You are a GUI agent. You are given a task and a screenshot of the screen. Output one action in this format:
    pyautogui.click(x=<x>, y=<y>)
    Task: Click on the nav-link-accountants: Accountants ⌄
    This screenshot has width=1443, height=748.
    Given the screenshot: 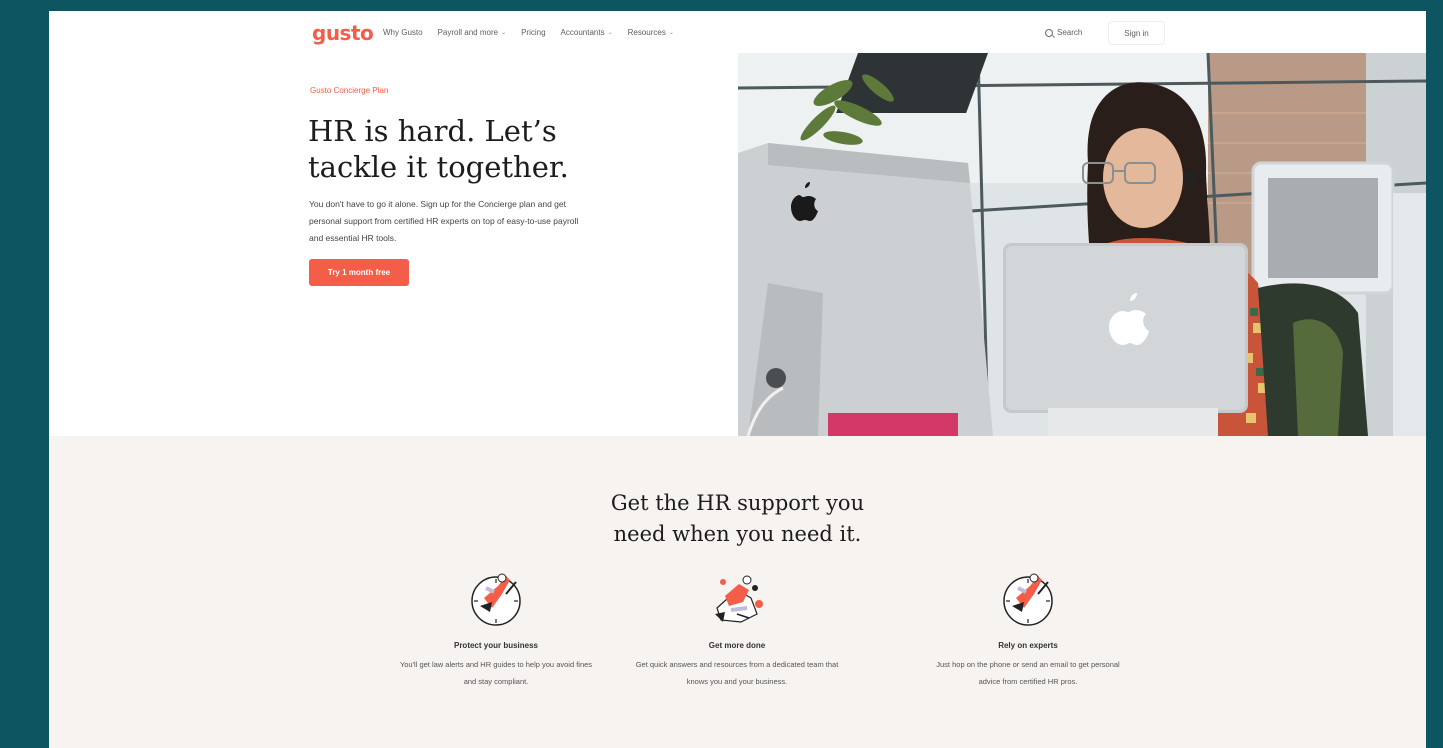 What is the action you would take?
    pyautogui.click(x=587, y=32)
    